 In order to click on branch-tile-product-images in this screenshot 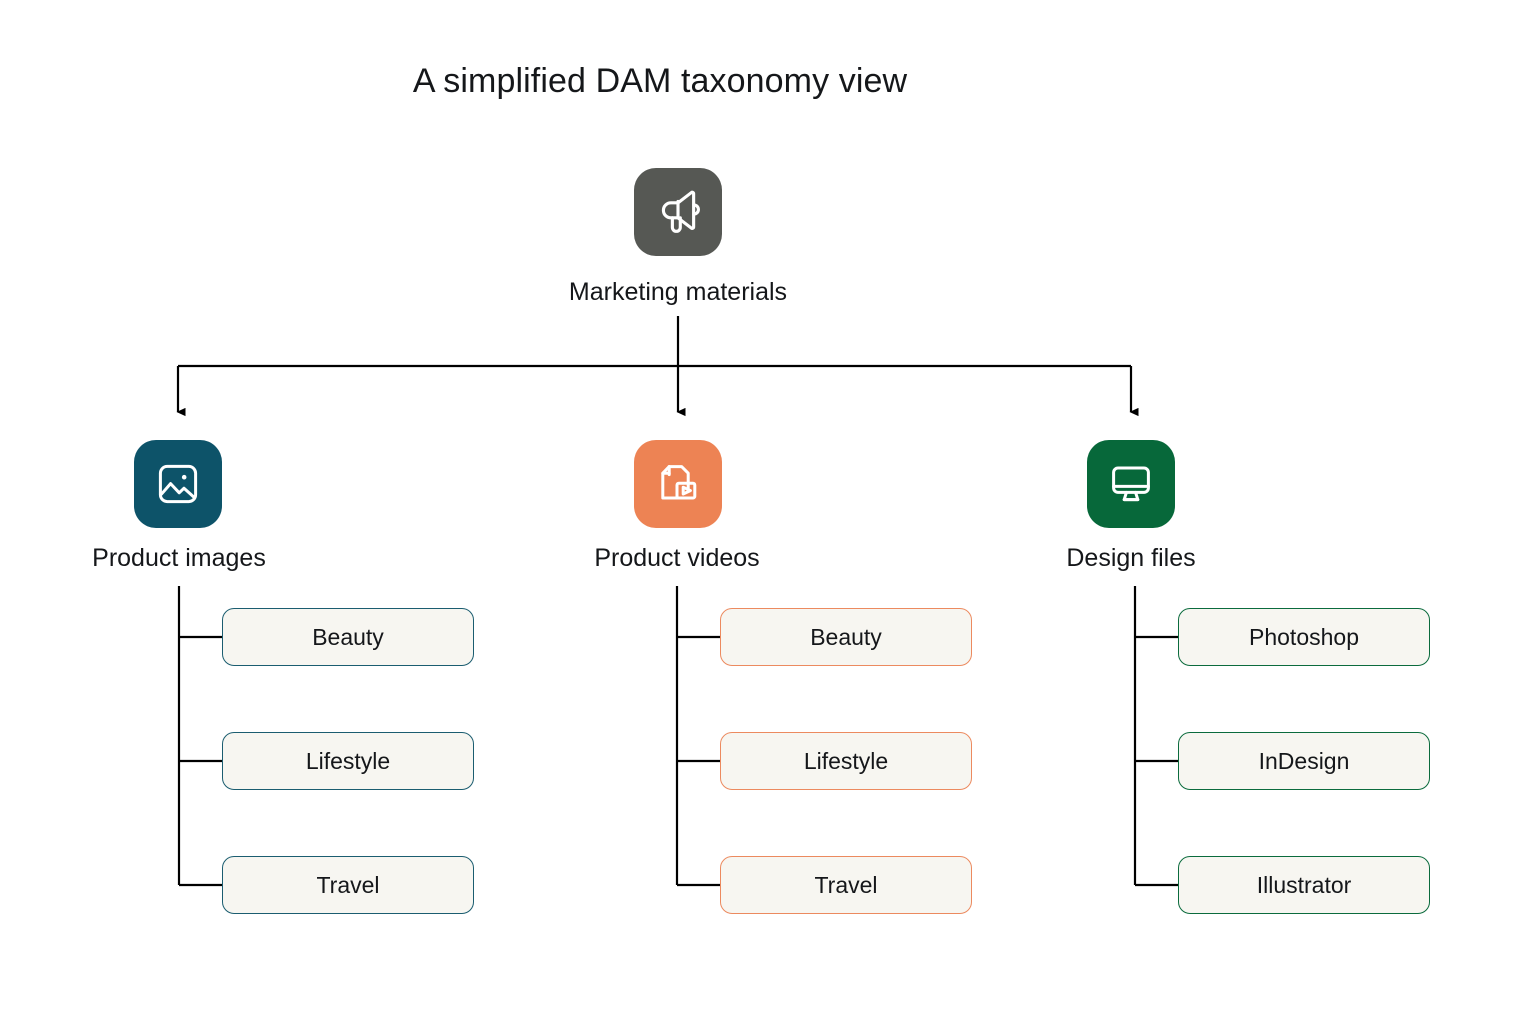, I will do `click(178, 484)`.